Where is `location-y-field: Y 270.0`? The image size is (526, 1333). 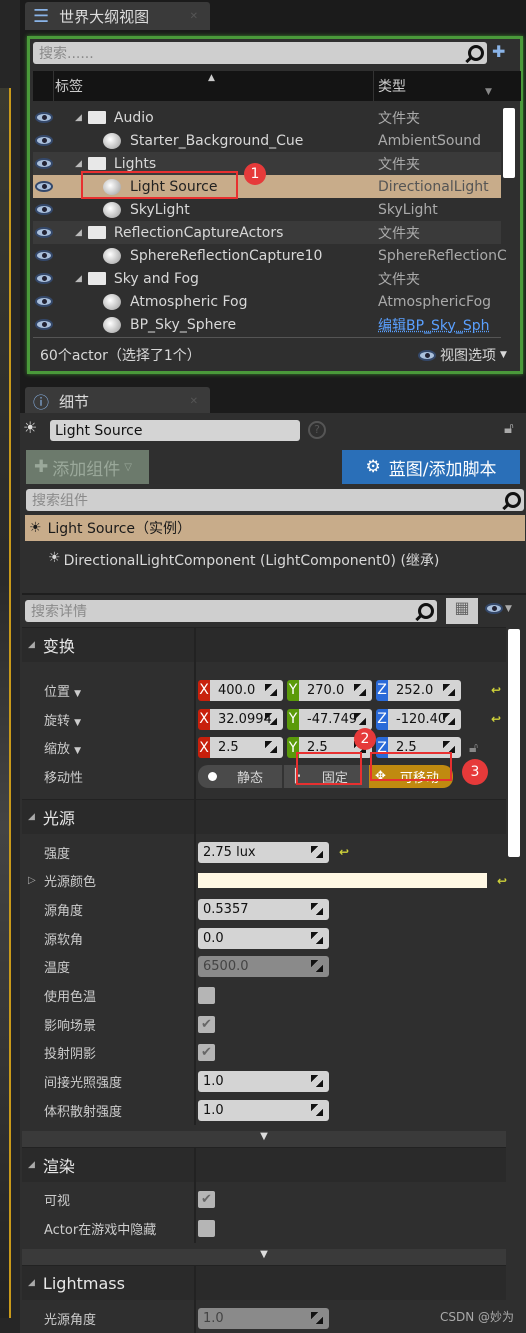 location-y-field: Y 270.0 is located at coordinates (329, 690).